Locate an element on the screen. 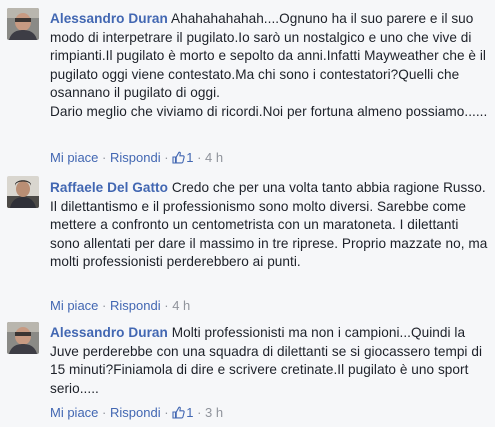 The height and width of the screenshot is (427, 495). comment-author: Raffaele Del Gatto is located at coordinates (109, 187).